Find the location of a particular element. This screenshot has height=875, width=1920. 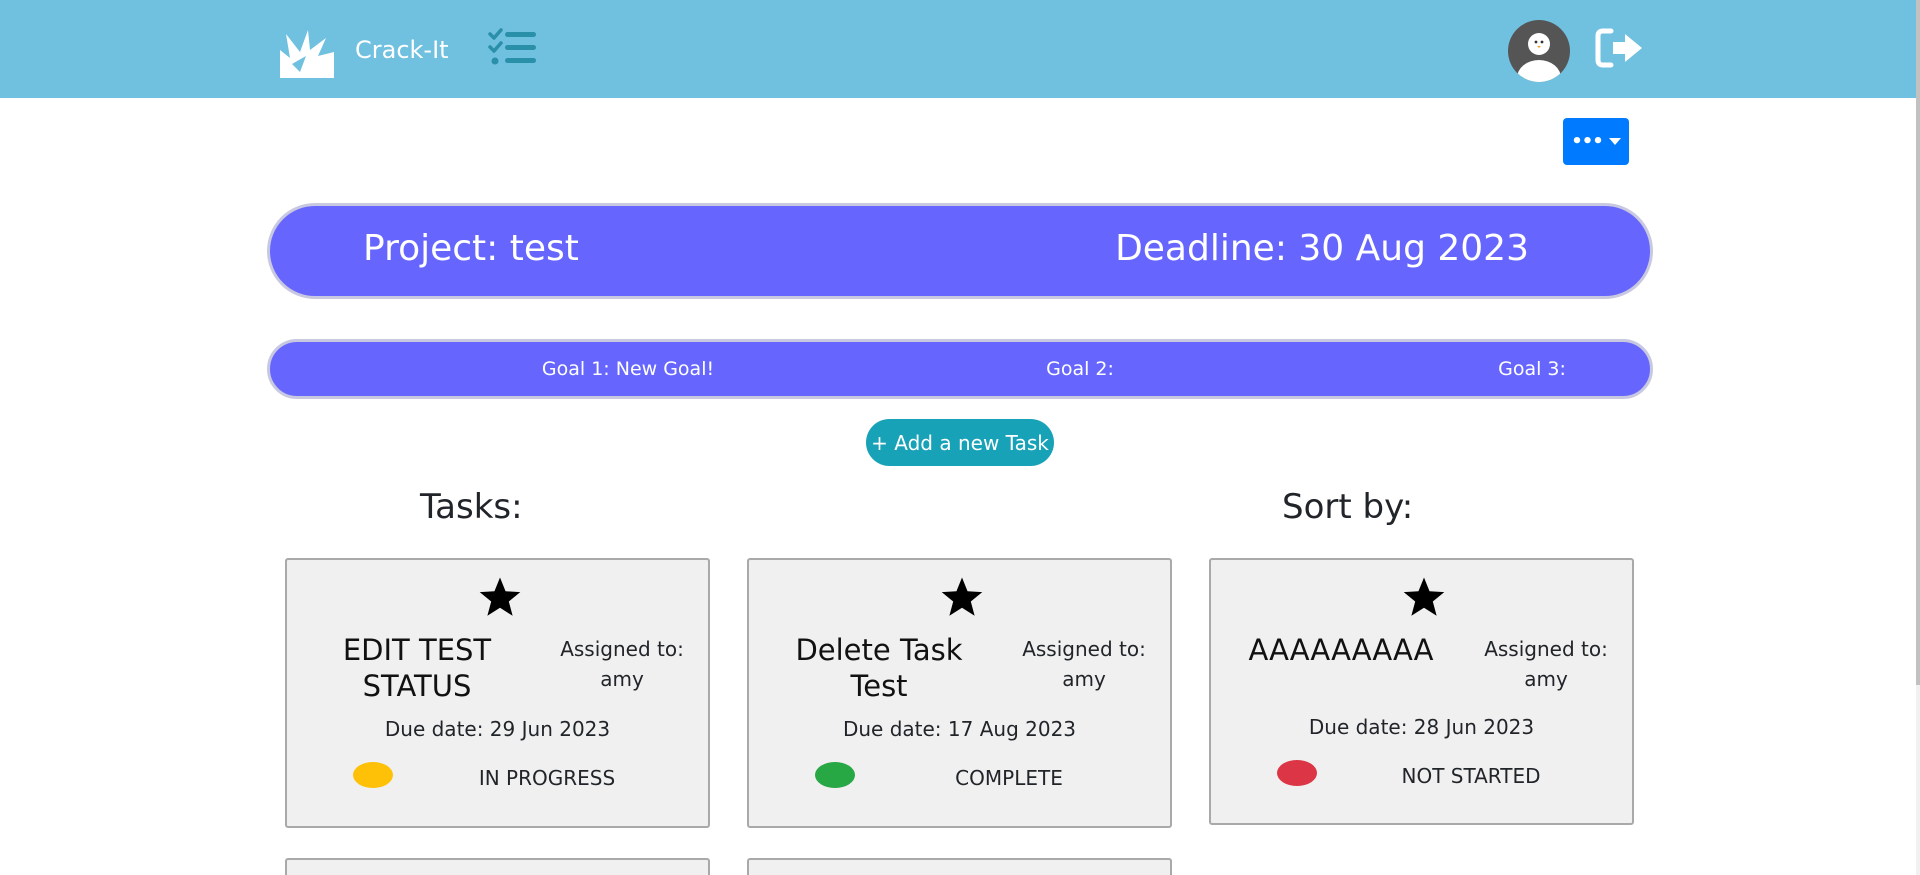

project-banner: Project: test Deadline: 30 Aug 2023 is located at coordinates (960, 251).